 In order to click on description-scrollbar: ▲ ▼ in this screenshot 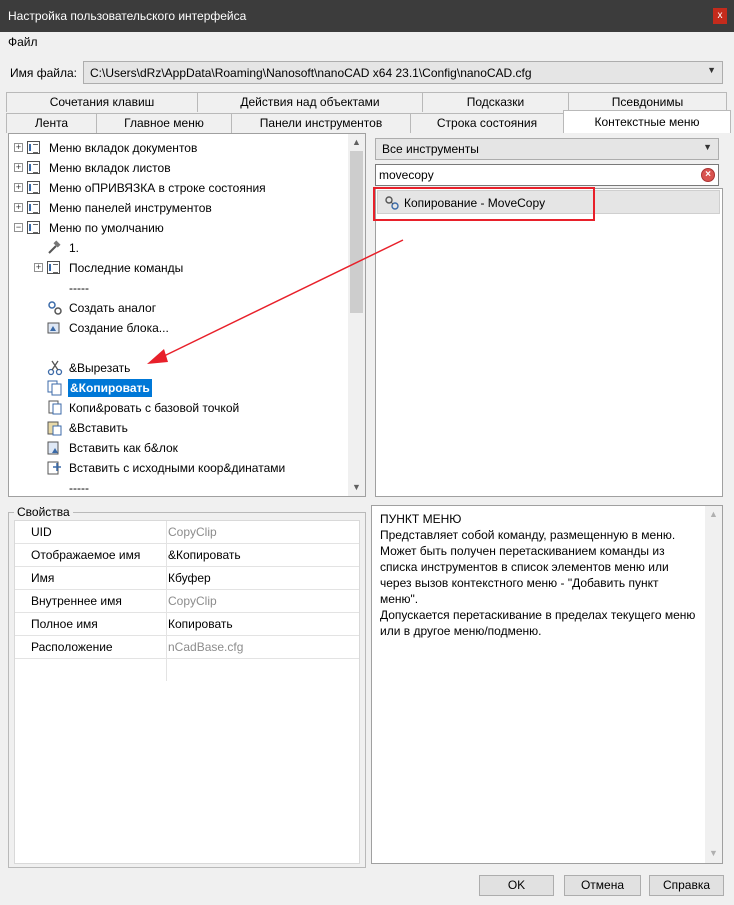, I will do `click(713, 684)`.